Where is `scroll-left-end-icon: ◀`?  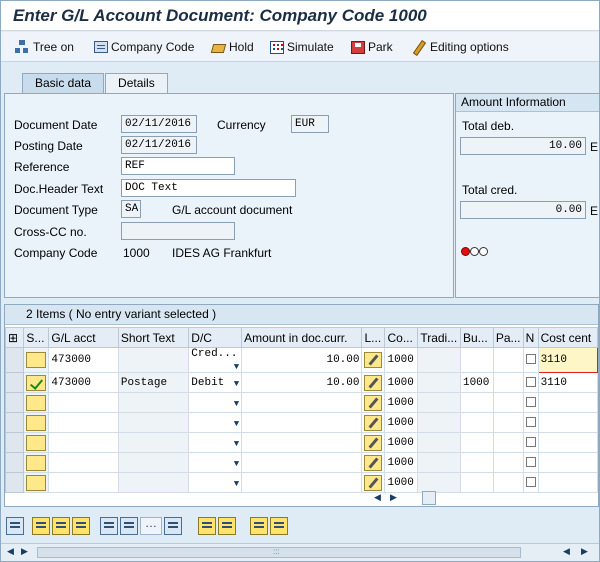 scroll-left-end-icon: ◀ is located at coordinates (566, 551).